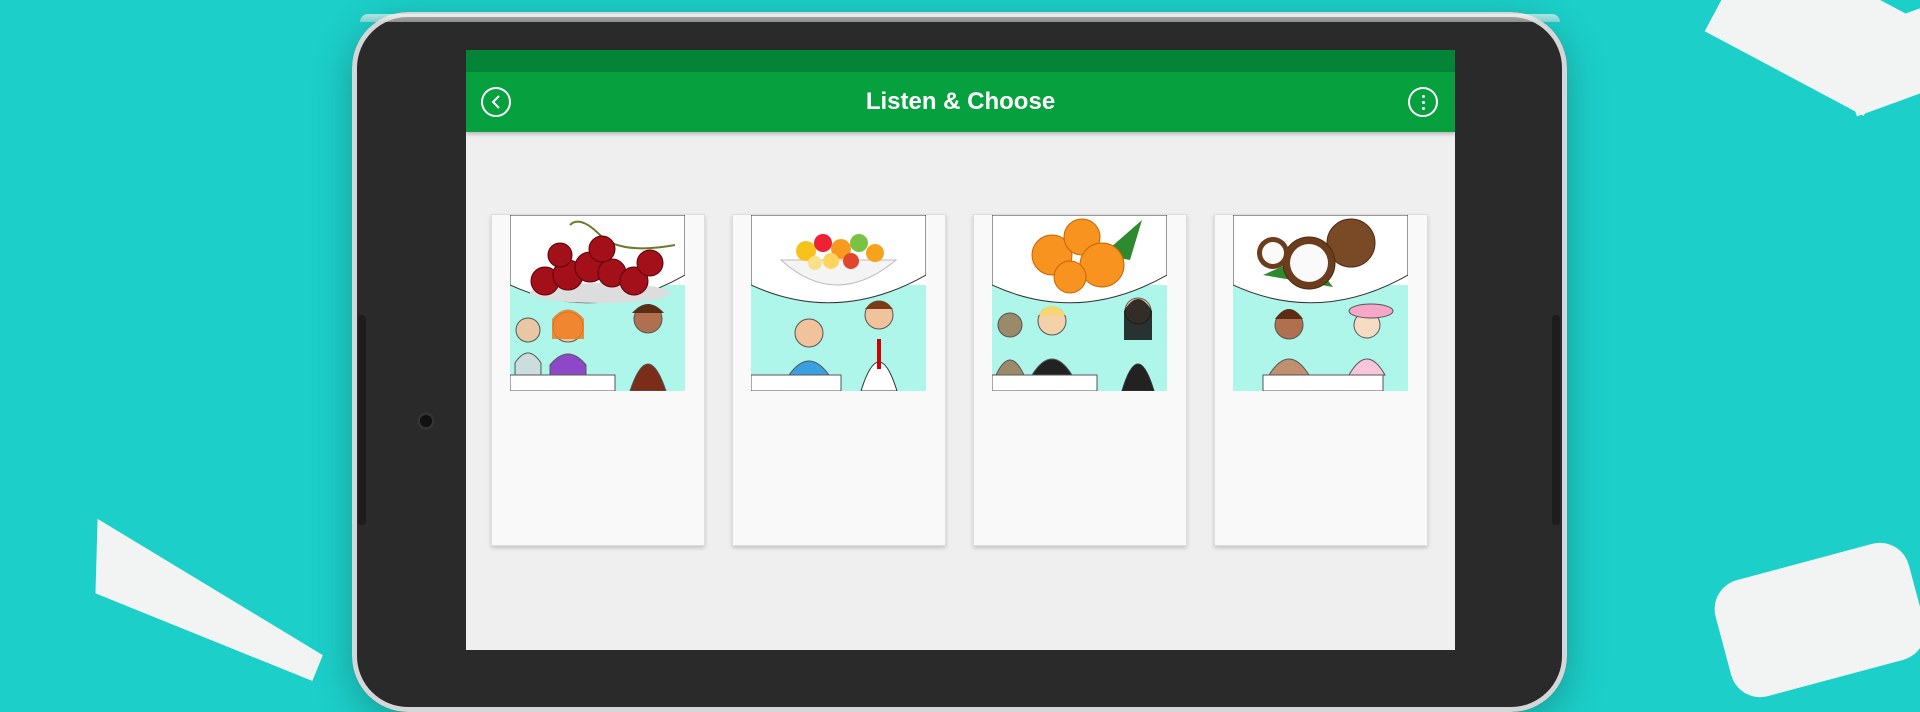 This screenshot has height=712, width=1920. I want to click on more-options-icon, so click(1423, 102).